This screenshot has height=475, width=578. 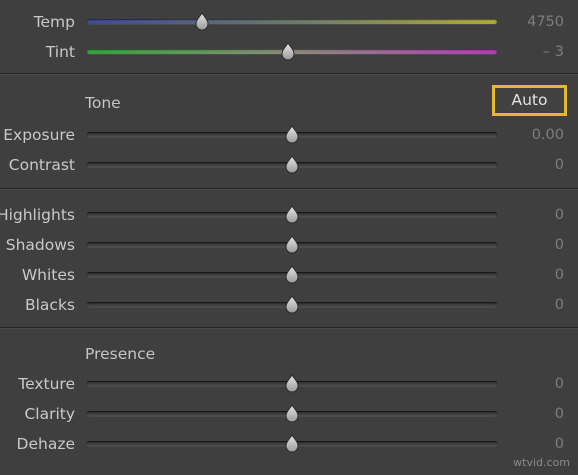 I want to click on blacks-label: Blacks, so click(x=49, y=305).